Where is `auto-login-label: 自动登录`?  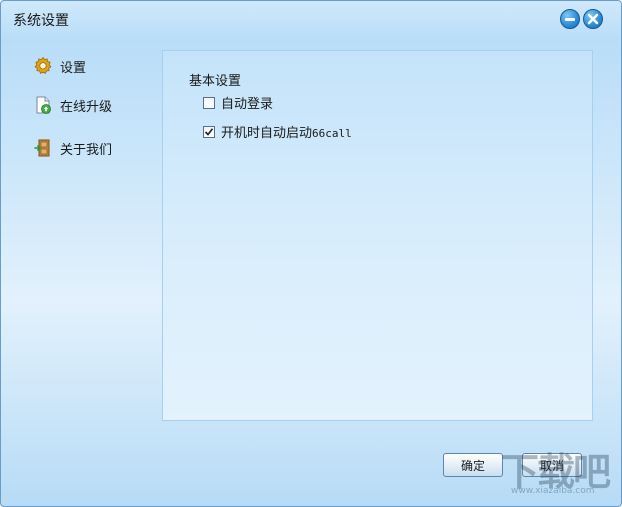 auto-login-label: 自动登录 is located at coordinates (247, 104).